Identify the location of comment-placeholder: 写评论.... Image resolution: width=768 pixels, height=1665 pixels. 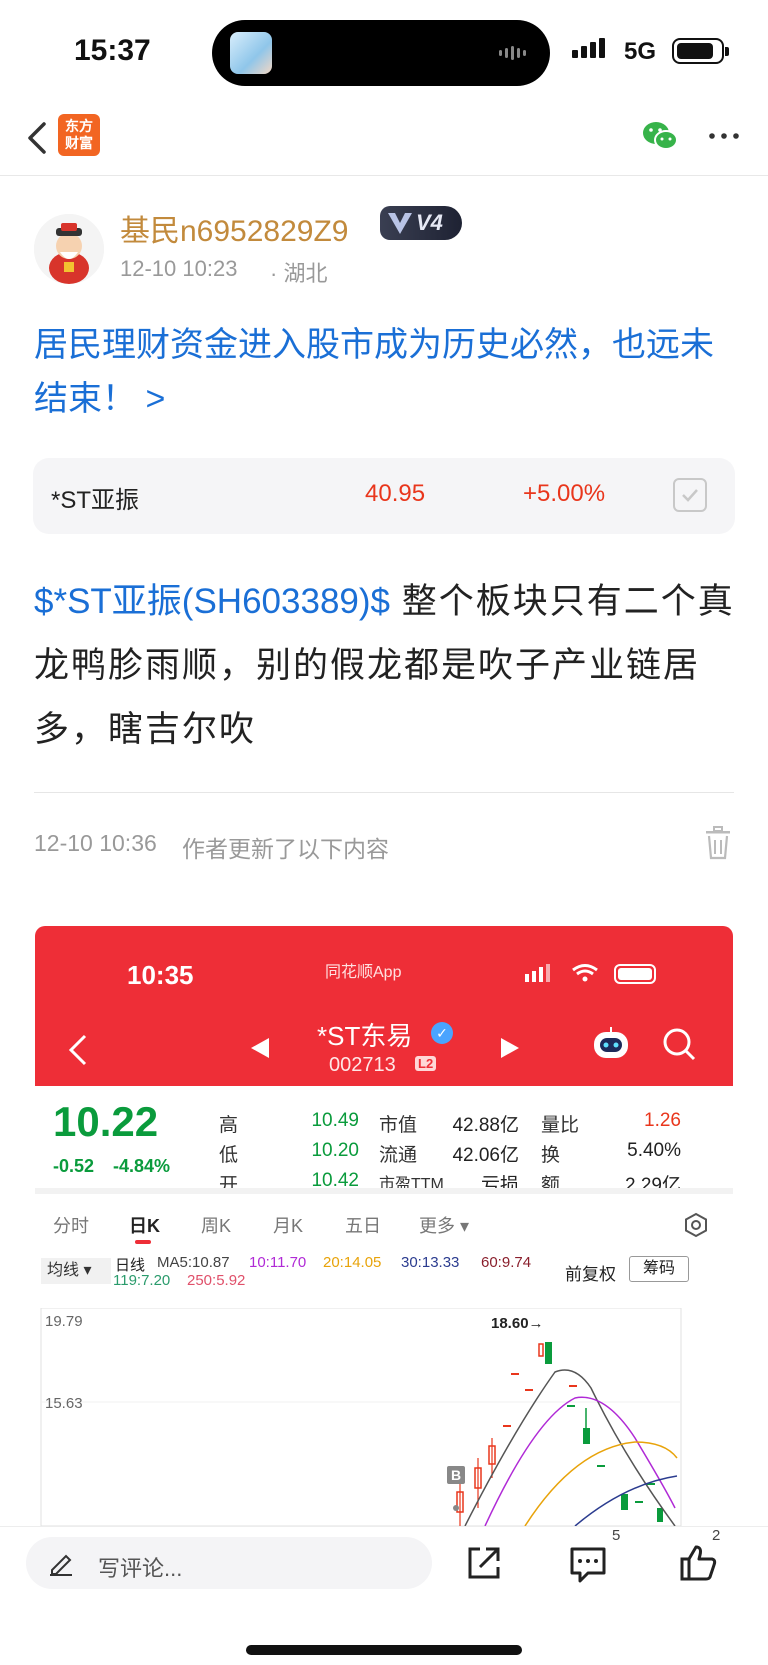
(140, 1568).